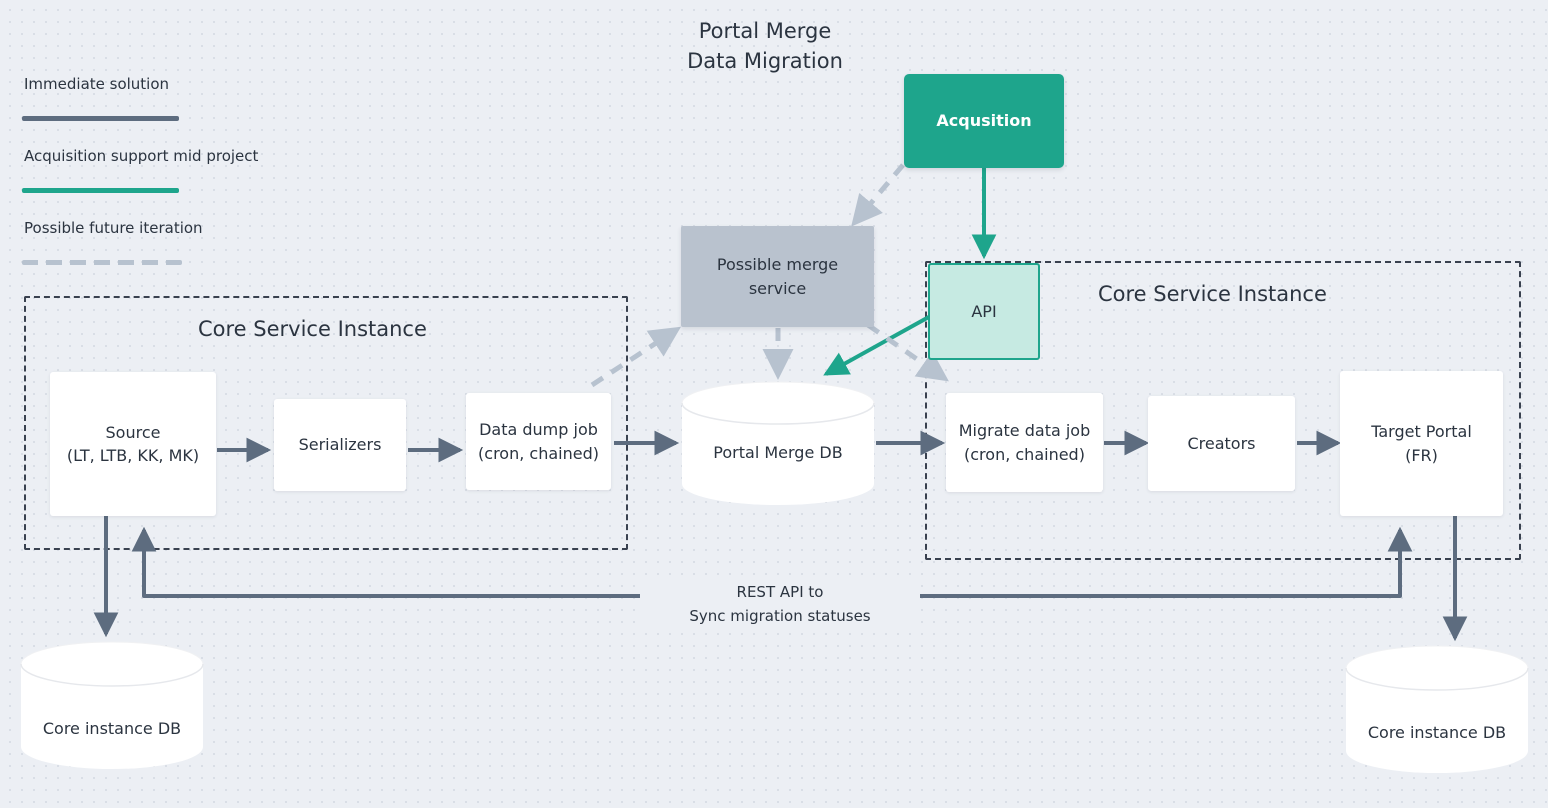  What do you see at coordinates (100, 118) in the screenshot?
I see `legend-swatch-immediate` at bounding box center [100, 118].